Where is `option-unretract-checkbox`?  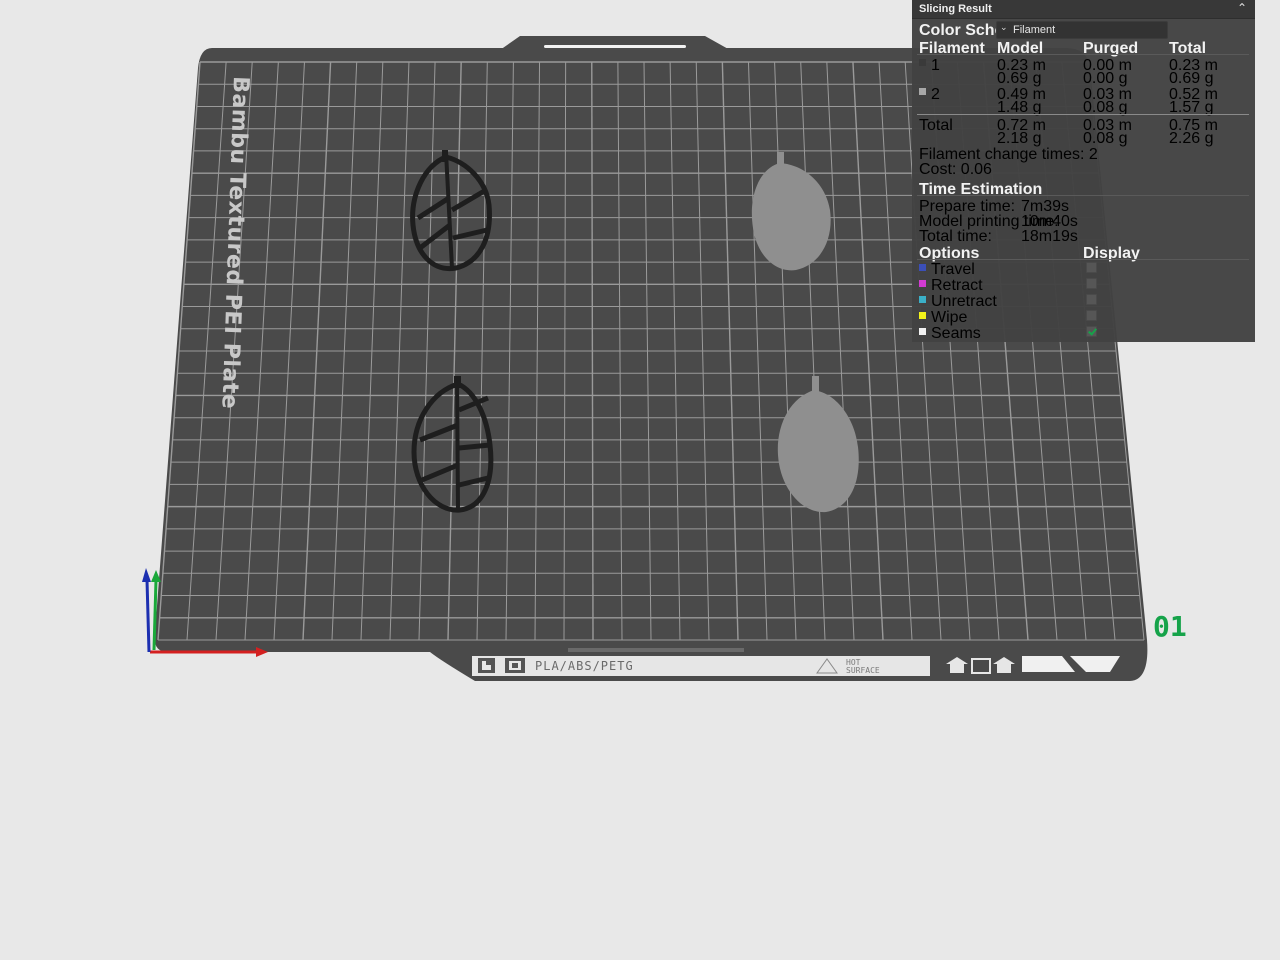
option-unretract-checkbox is located at coordinates (1091, 299).